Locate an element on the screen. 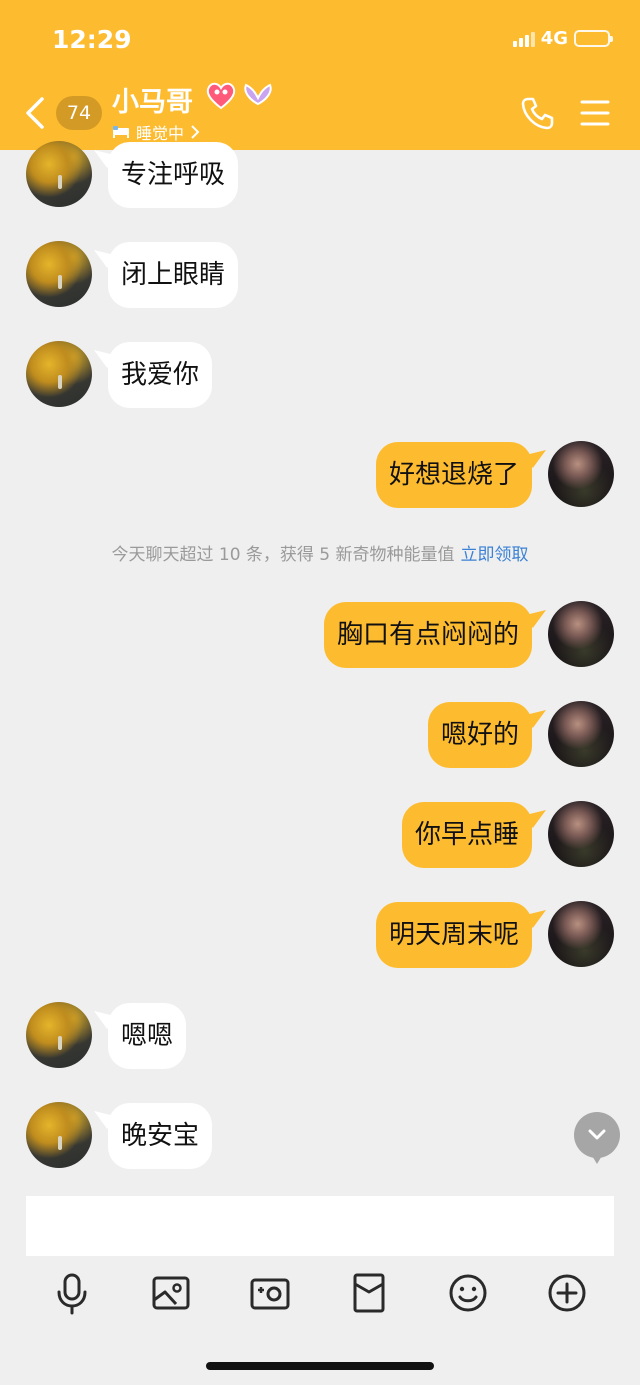  contact-status: 睡觉中 is located at coordinates (156, 132).